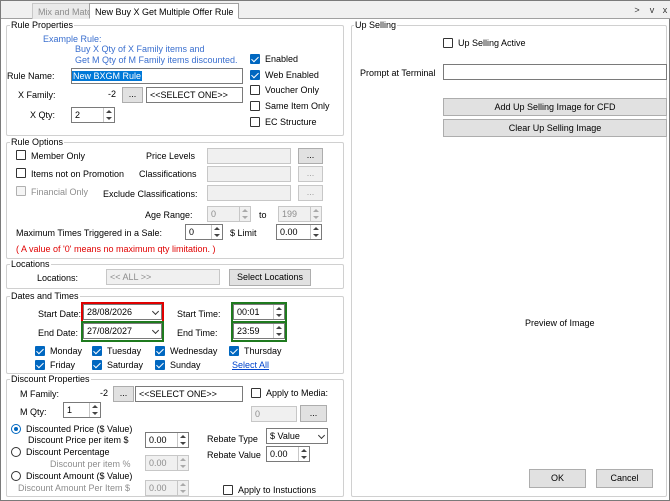  What do you see at coordinates (21, 191) in the screenshot?
I see `financial-only-checkbox` at bounding box center [21, 191].